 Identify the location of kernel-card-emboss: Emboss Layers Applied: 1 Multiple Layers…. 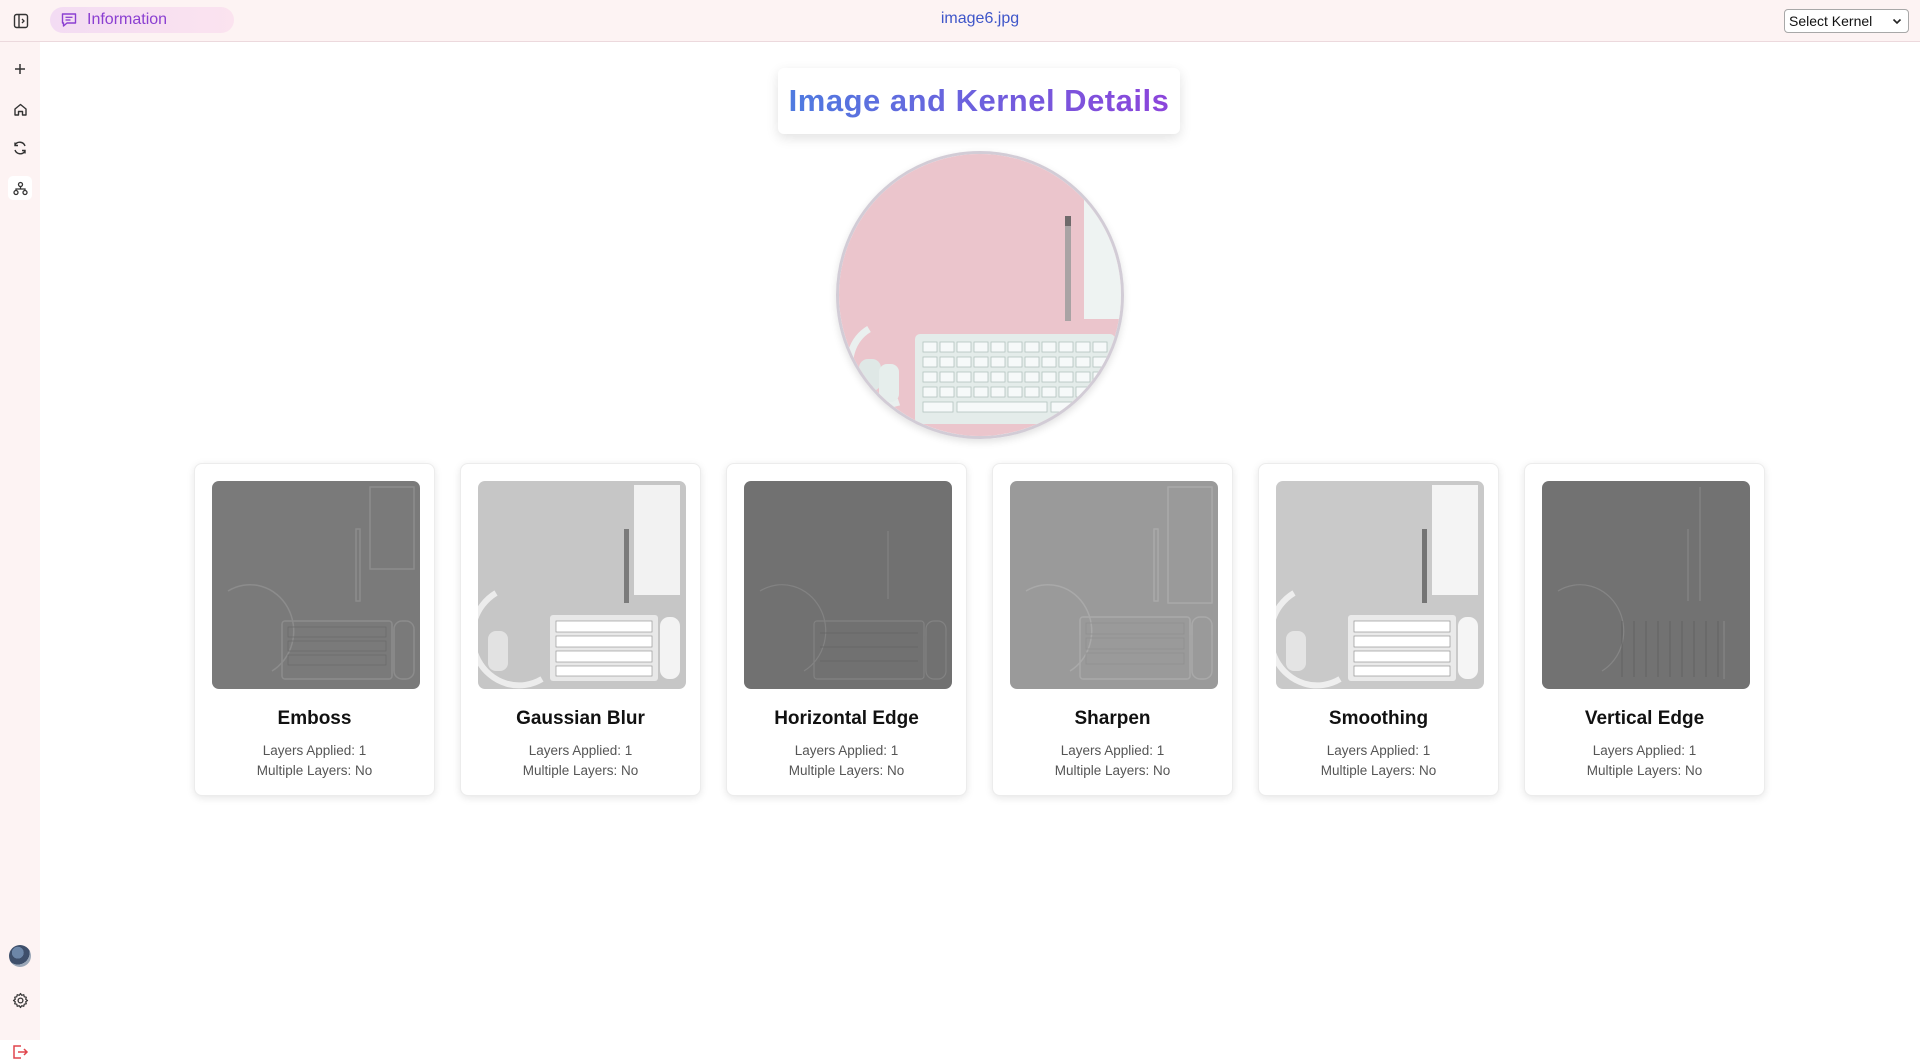
(314, 629).